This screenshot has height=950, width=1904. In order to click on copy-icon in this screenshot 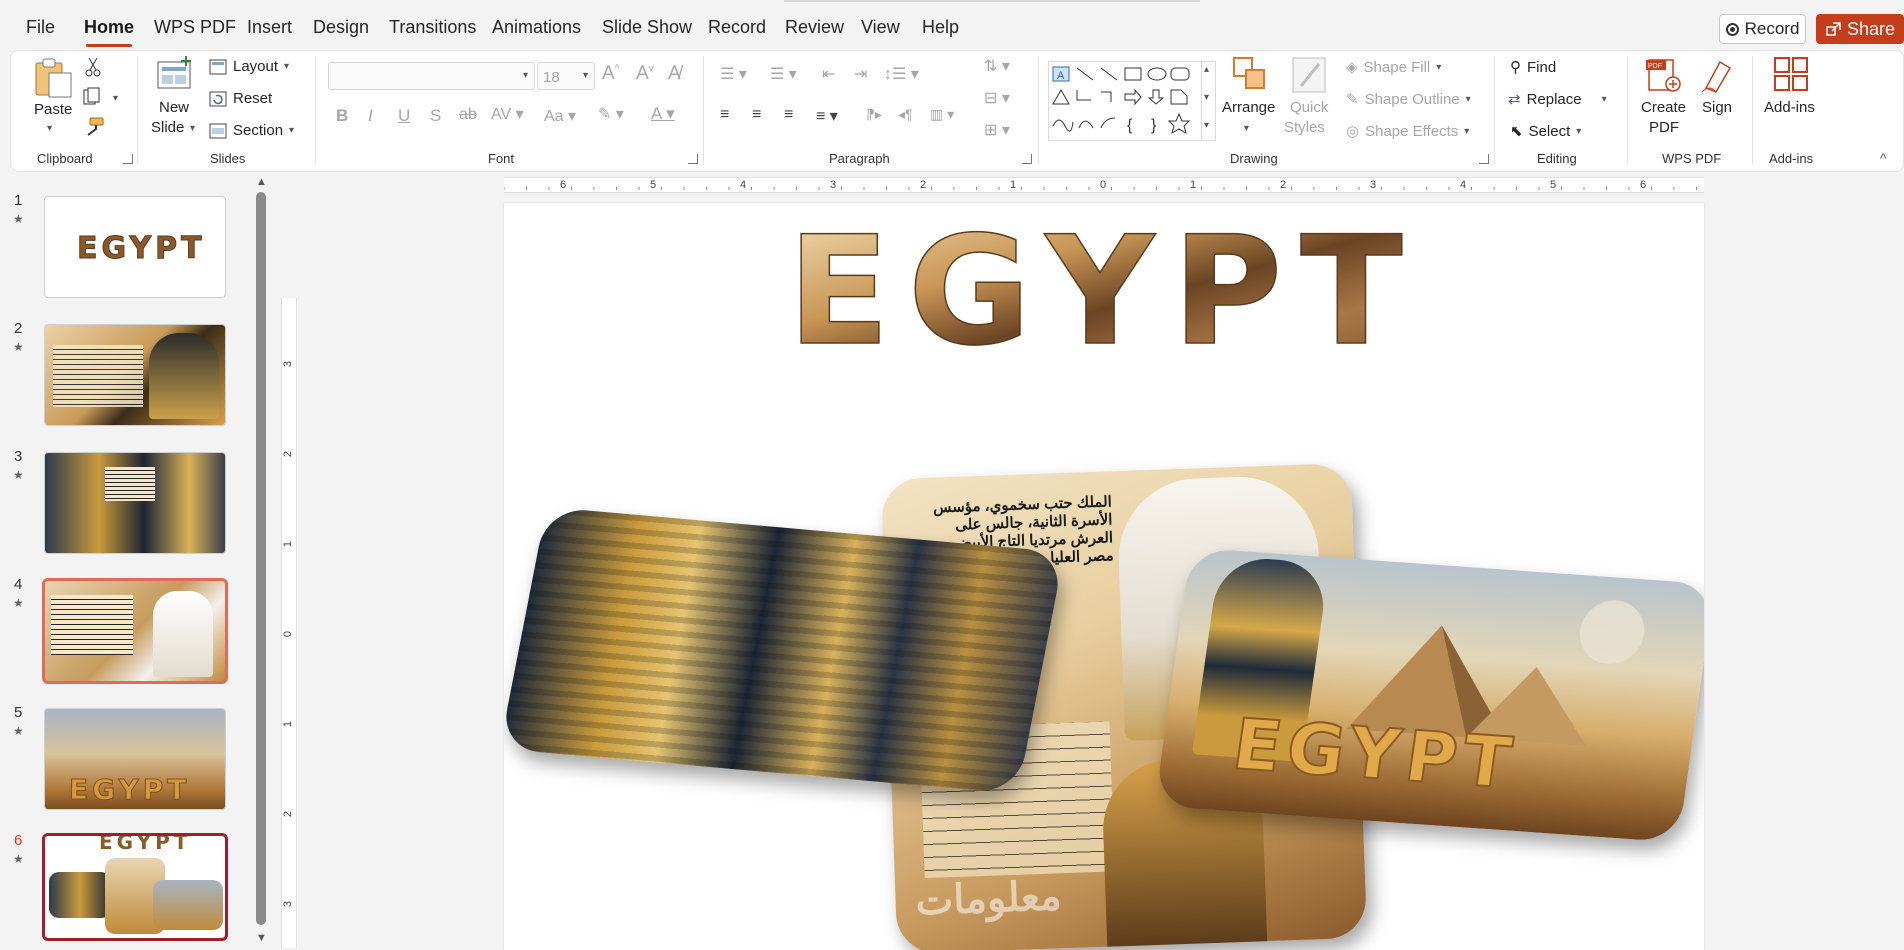, I will do `click(94, 99)`.